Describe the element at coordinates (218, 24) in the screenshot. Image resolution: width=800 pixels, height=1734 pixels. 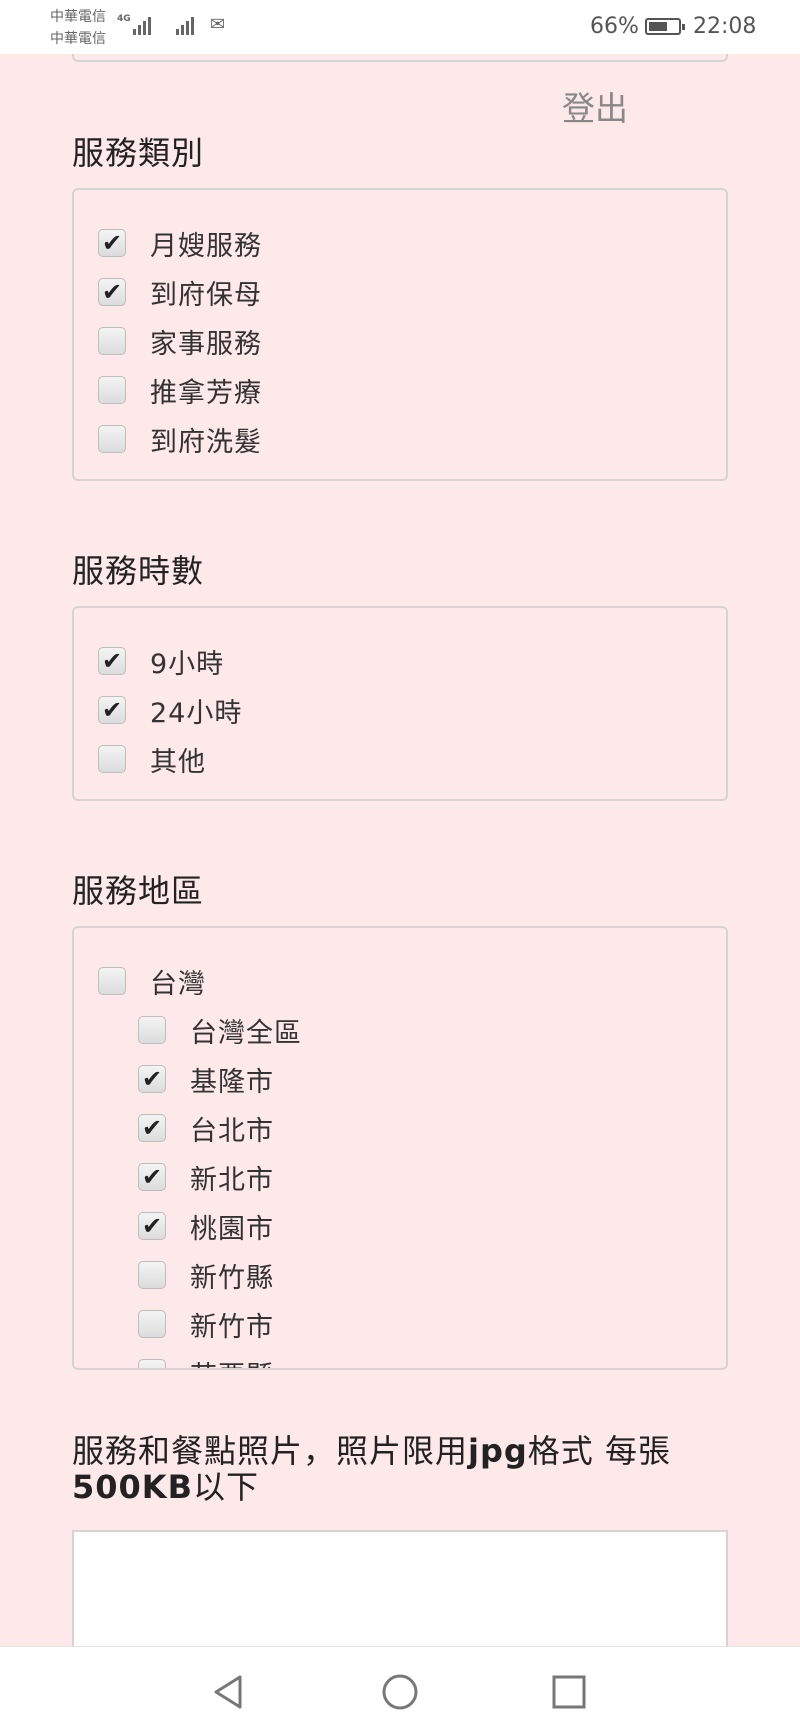
I see `mail-icon: ✉` at that location.